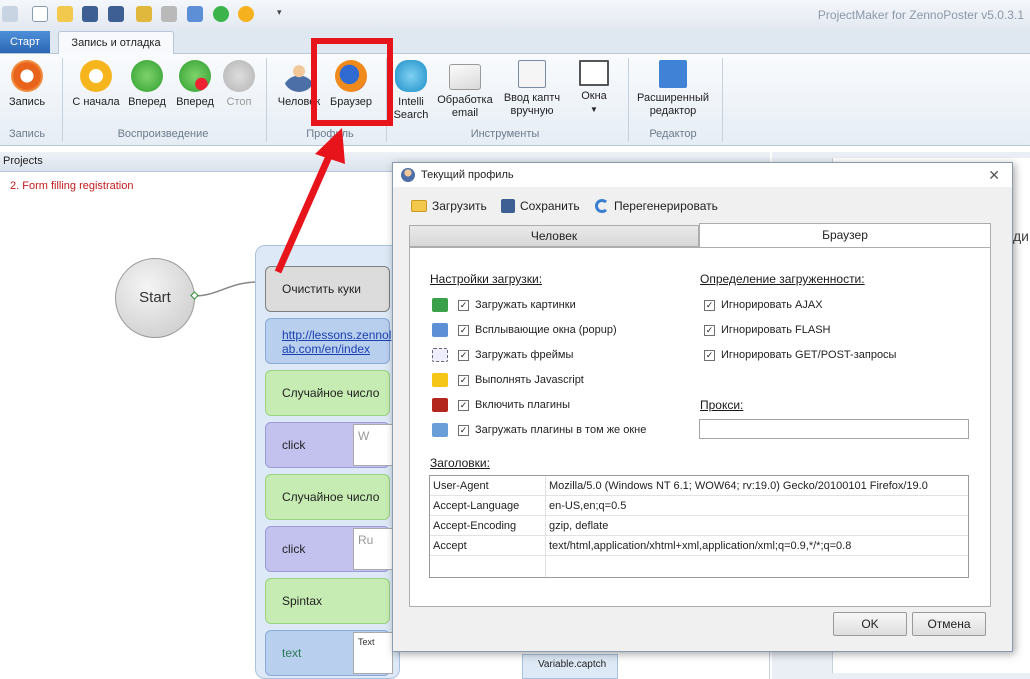 The image size is (1030, 679). I want to click on email-processing-button: Обработка email, so click(465, 90).